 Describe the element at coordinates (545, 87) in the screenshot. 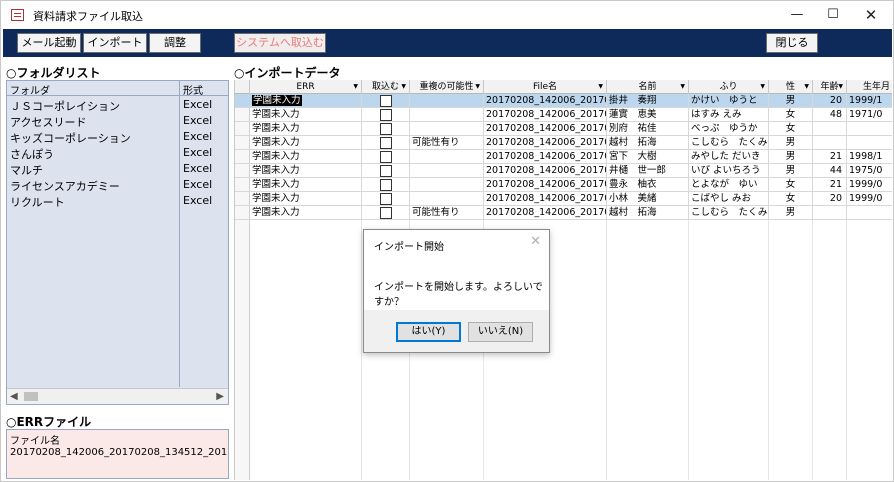

I see `column-header: File名 ▼` at that location.